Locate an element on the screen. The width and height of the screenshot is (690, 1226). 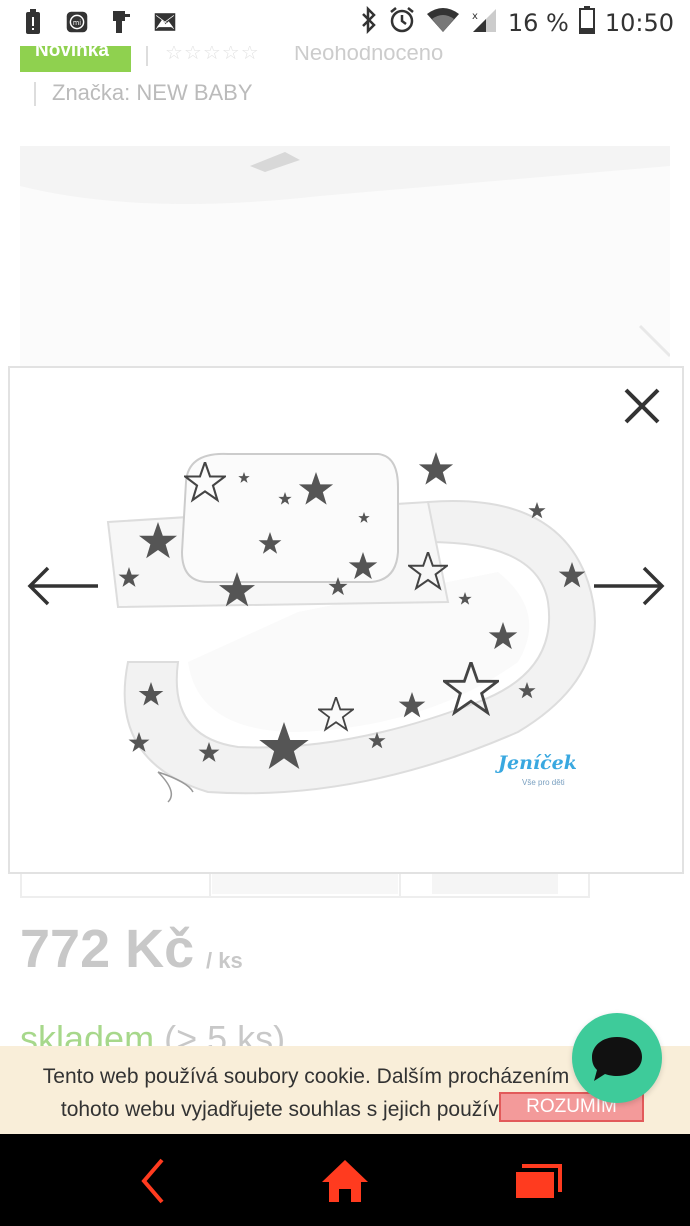
battery-icon is located at coordinates (586, 22).